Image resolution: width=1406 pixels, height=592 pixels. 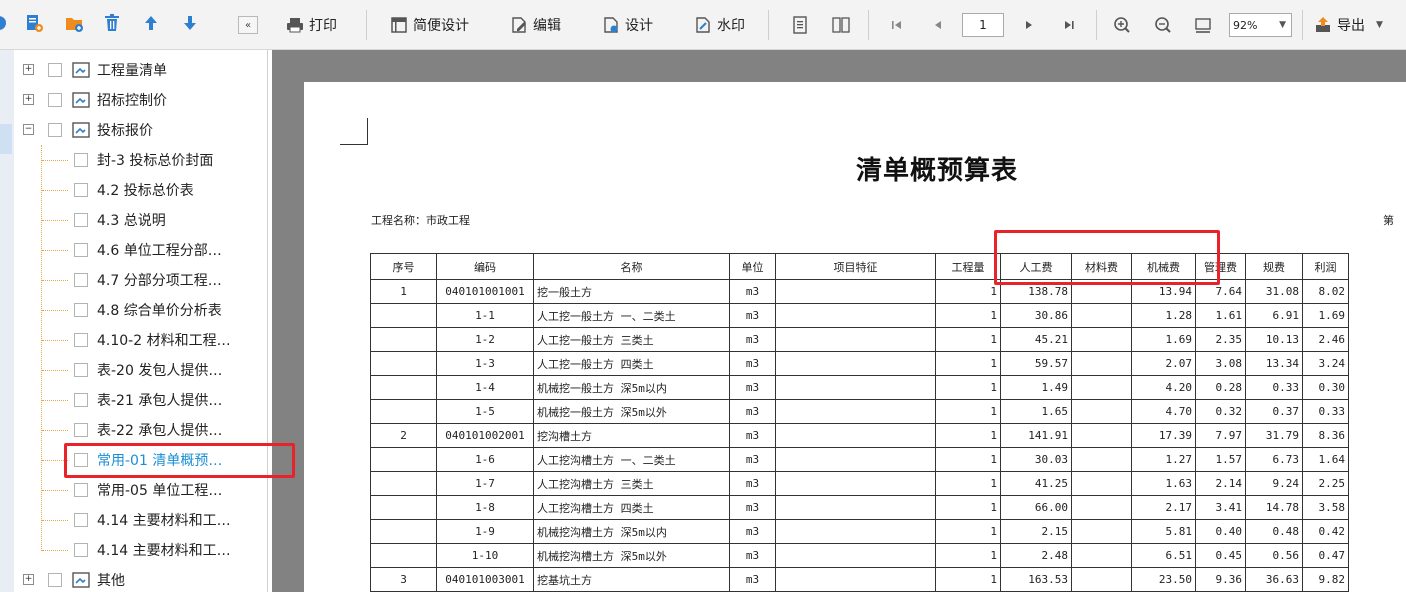 I want to click on print-button: 打印, so click(x=311, y=25).